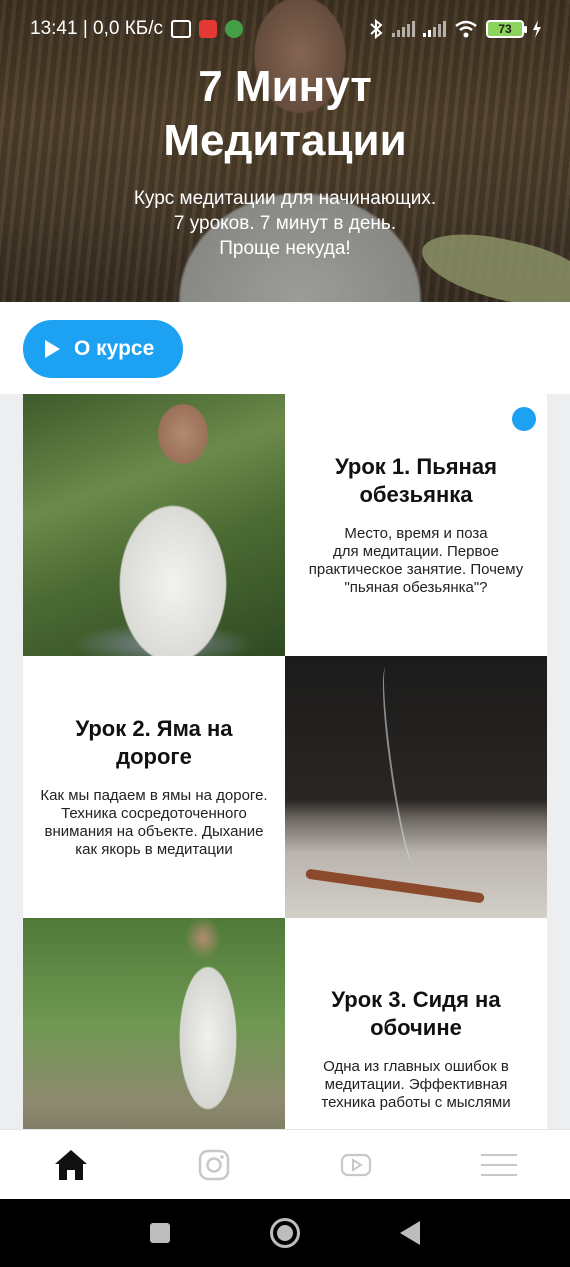 This screenshot has width=570, height=1267. What do you see at coordinates (466, 29) in the screenshot?
I see `wifi-icon` at bounding box center [466, 29].